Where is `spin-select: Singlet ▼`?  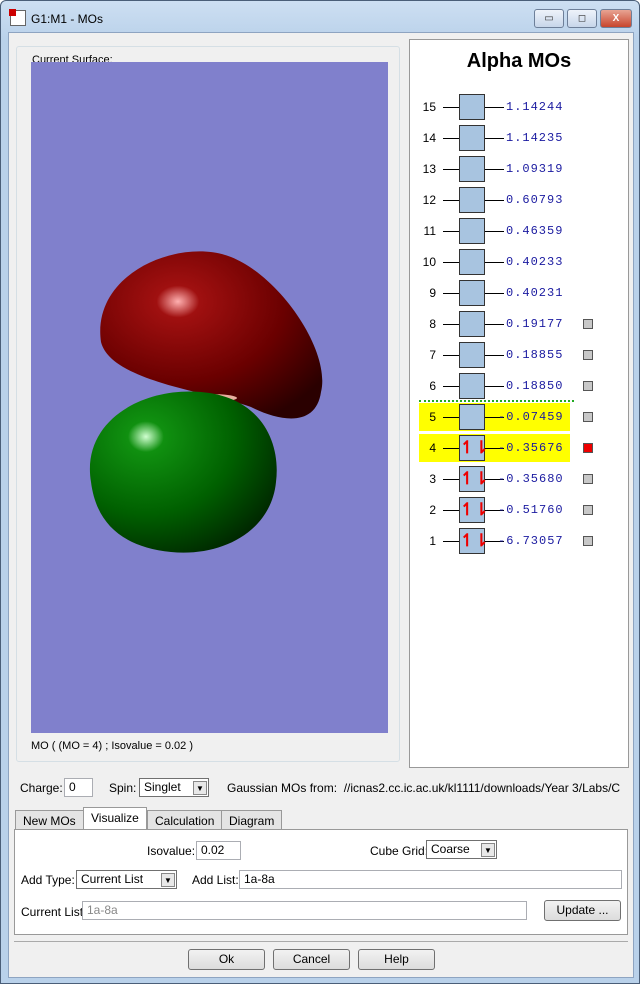
spin-select: Singlet ▼ is located at coordinates (174, 787).